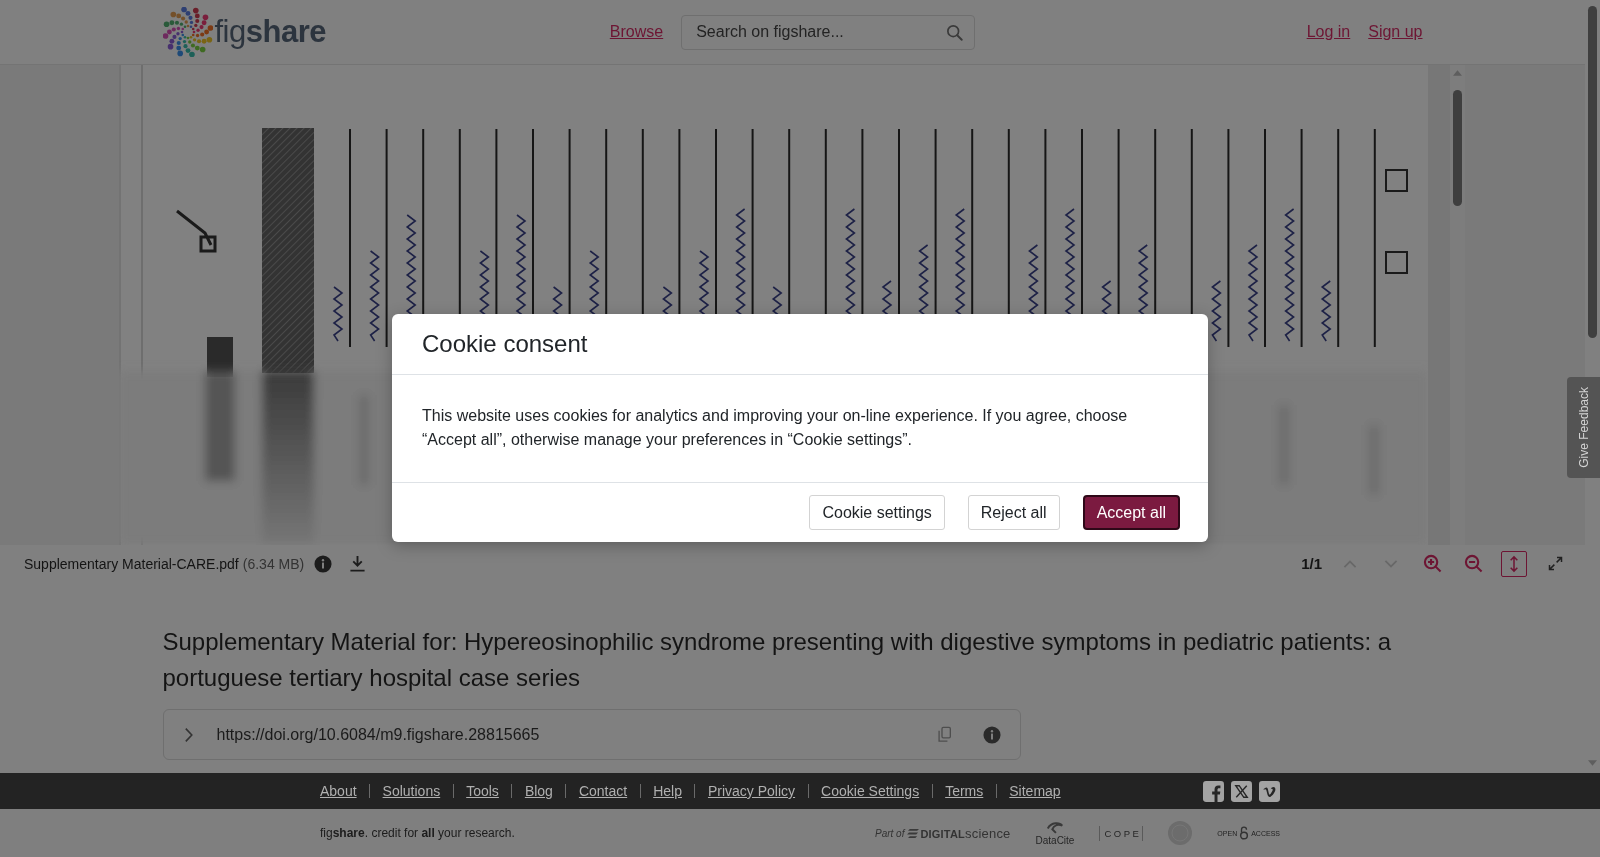  I want to click on vimeo-icon, so click(1269, 791).